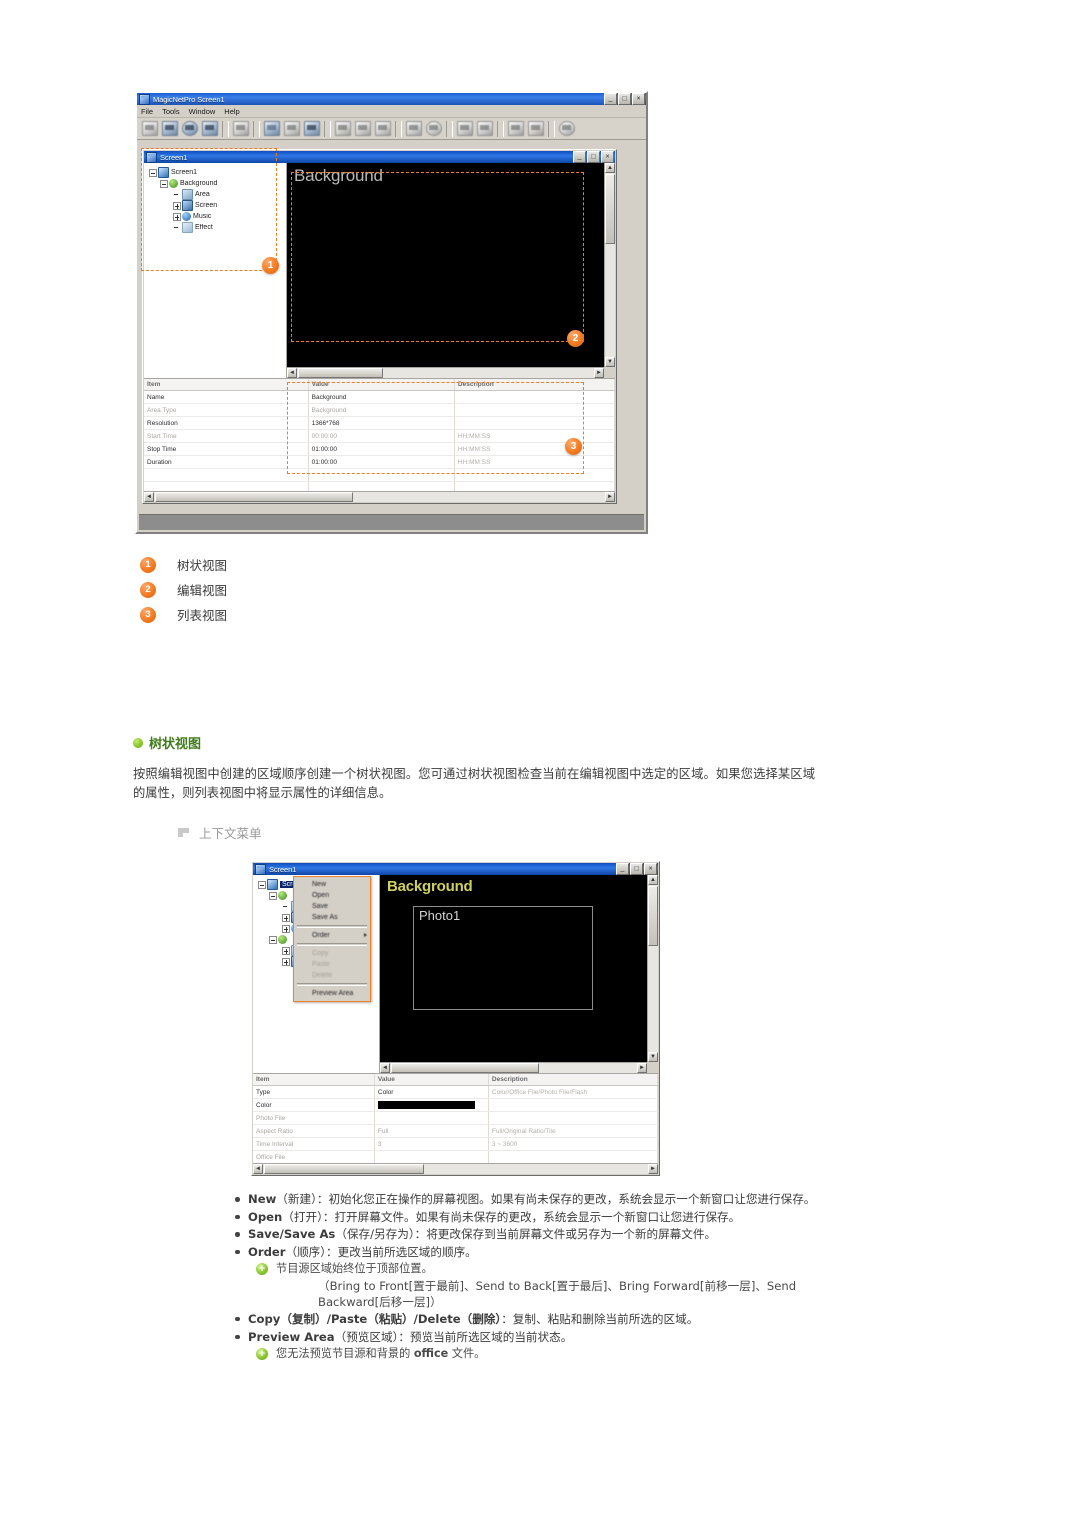 This screenshot has height=1528, width=1080. I want to click on photo-area: Photo1, so click(503, 958).